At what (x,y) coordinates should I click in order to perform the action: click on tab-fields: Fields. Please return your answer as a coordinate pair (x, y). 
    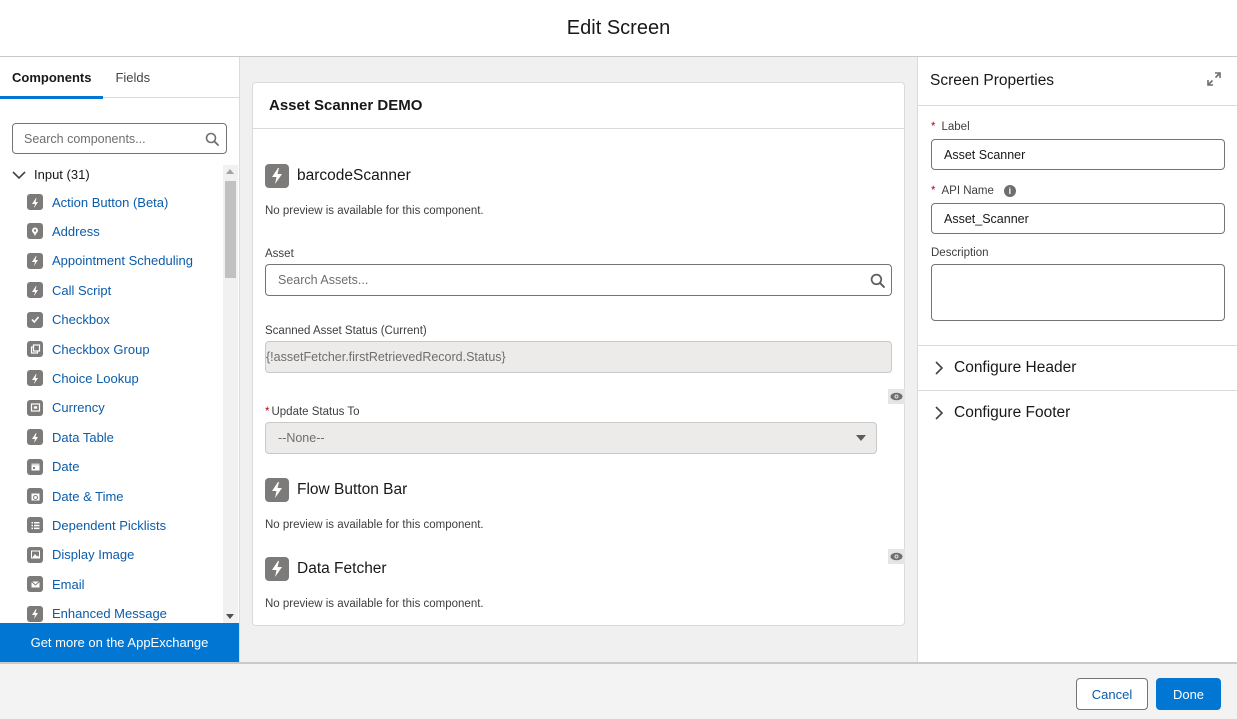
    Looking at the image, I should click on (132, 77).